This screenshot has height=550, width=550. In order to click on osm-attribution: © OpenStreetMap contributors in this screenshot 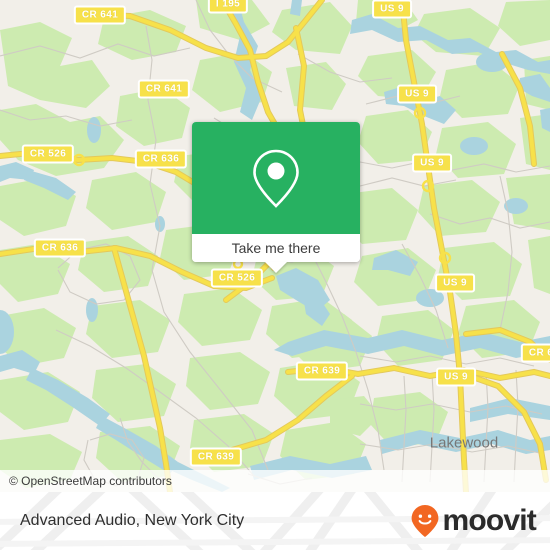, I will do `click(275, 481)`.